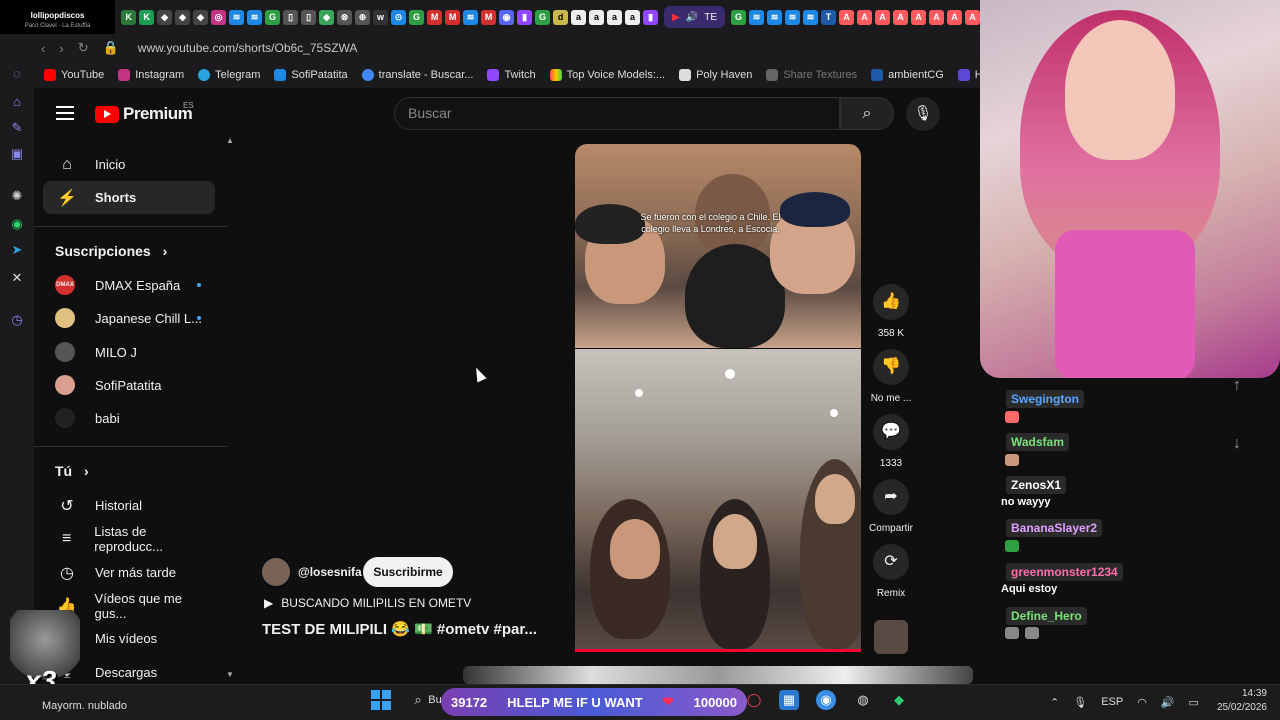  Describe the element at coordinates (17, 154) in the screenshot. I see `app-icon: ▣` at that location.